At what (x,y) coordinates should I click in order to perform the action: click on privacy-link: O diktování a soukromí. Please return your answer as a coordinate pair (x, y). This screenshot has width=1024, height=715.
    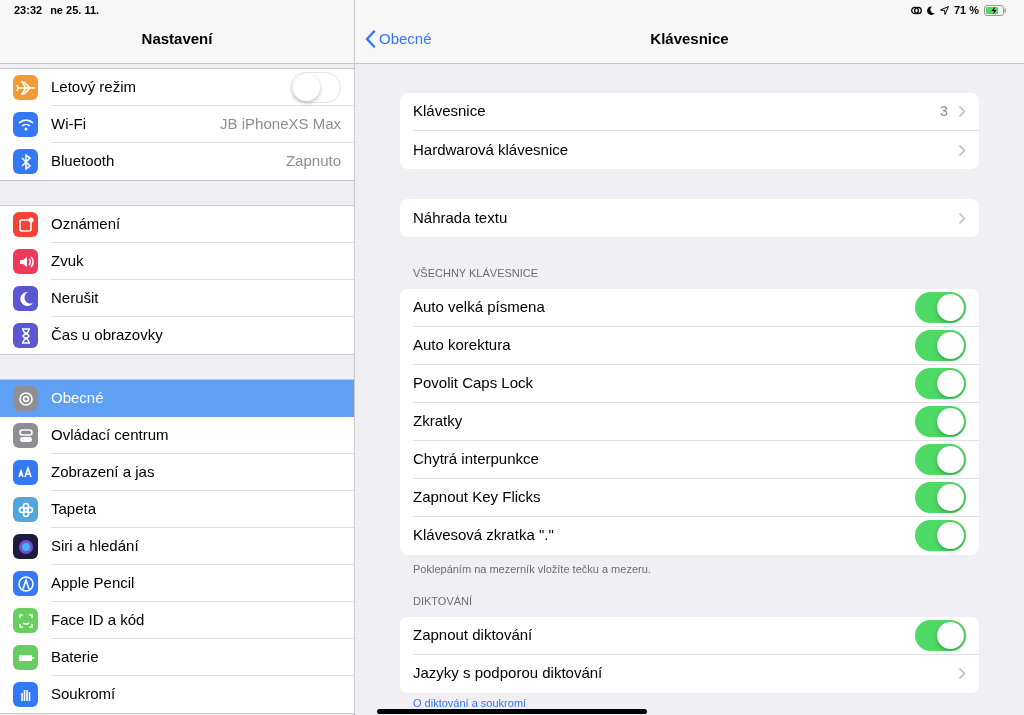
    Looking at the image, I should click on (463, 702).